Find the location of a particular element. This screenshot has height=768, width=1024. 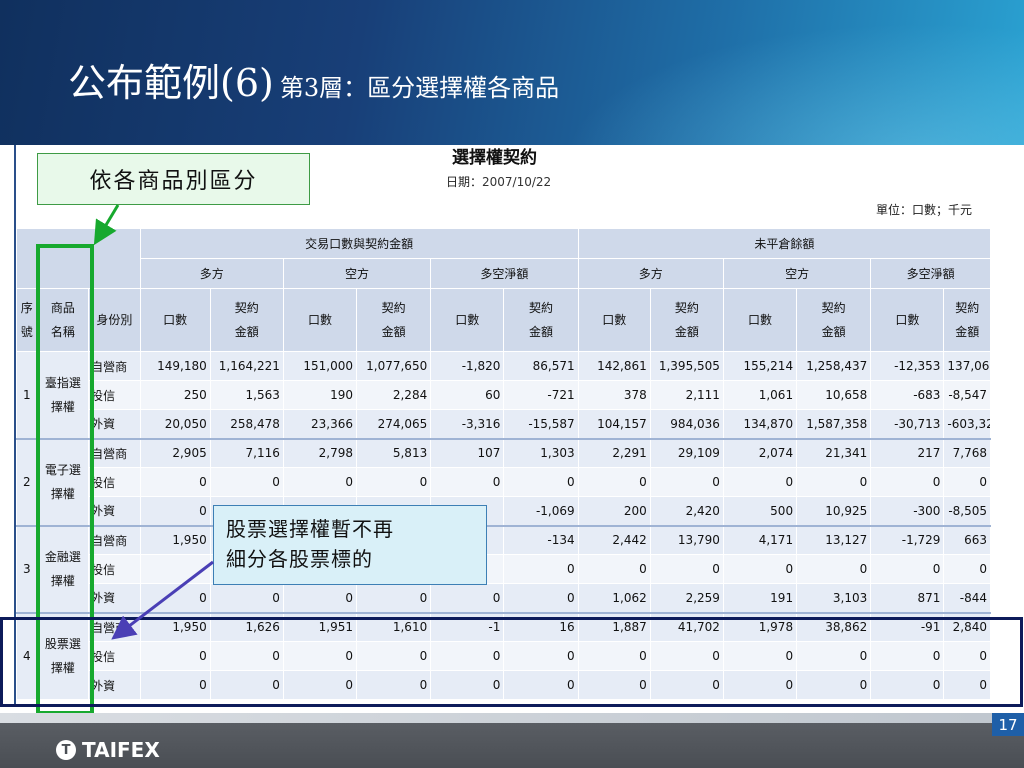

table-cell: 86,571 is located at coordinates (541, 366).